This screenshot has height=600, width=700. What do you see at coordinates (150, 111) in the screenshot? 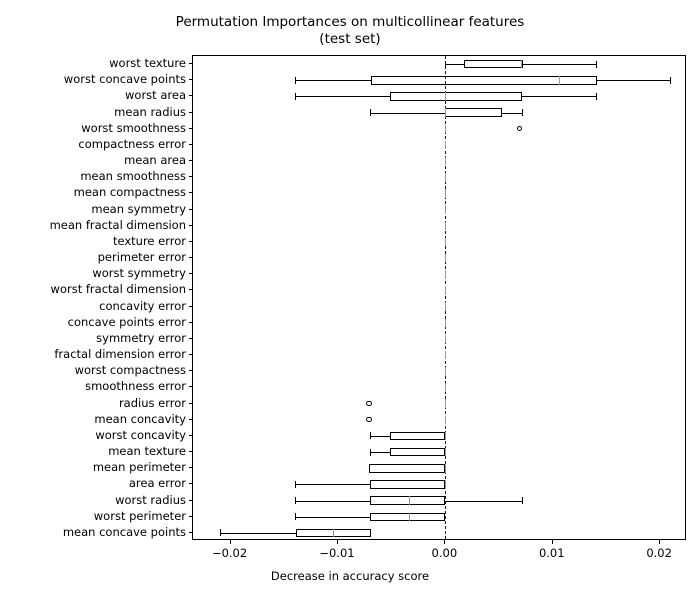
I see `y-axis-tick-label: mean radius` at bounding box center [150, 111].